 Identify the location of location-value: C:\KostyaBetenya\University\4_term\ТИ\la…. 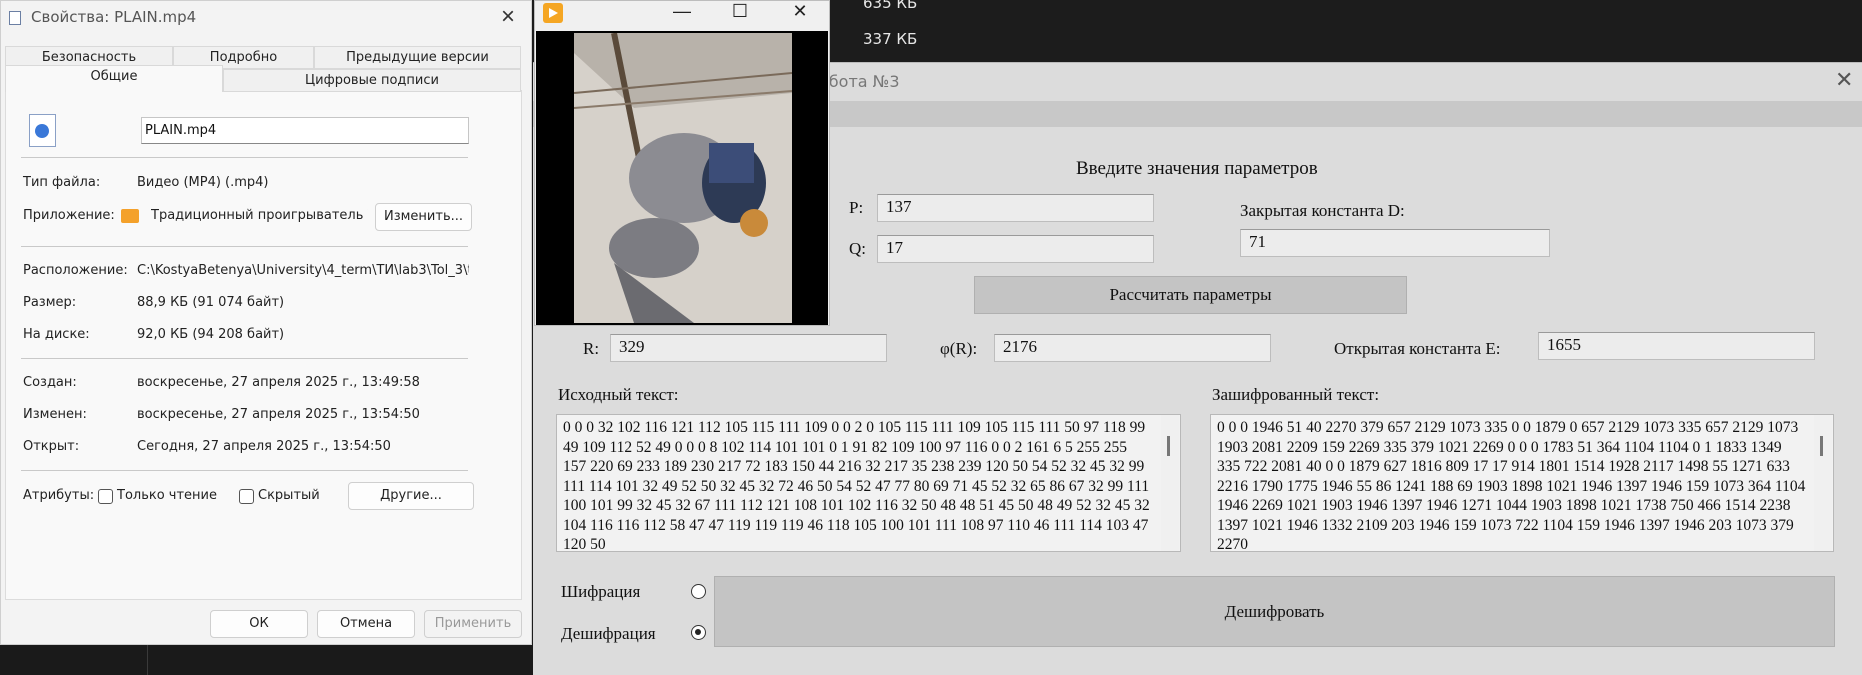
(303, 270).